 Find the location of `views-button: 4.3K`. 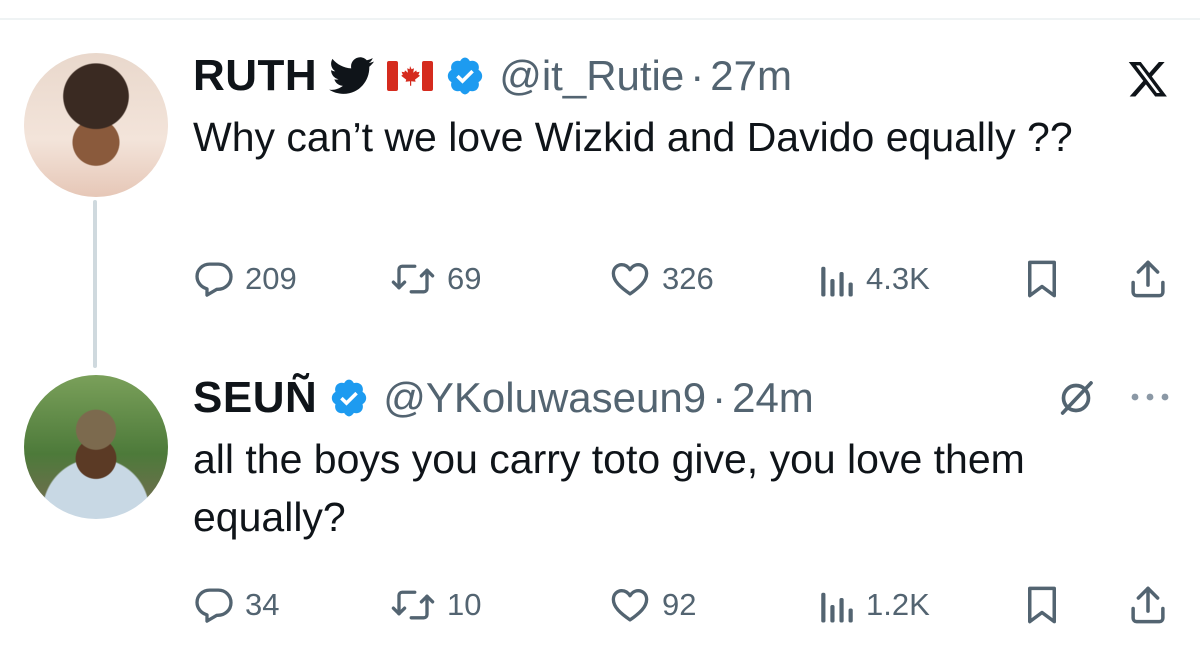

views-button: 4.3K is located at coordinates (874, 279).